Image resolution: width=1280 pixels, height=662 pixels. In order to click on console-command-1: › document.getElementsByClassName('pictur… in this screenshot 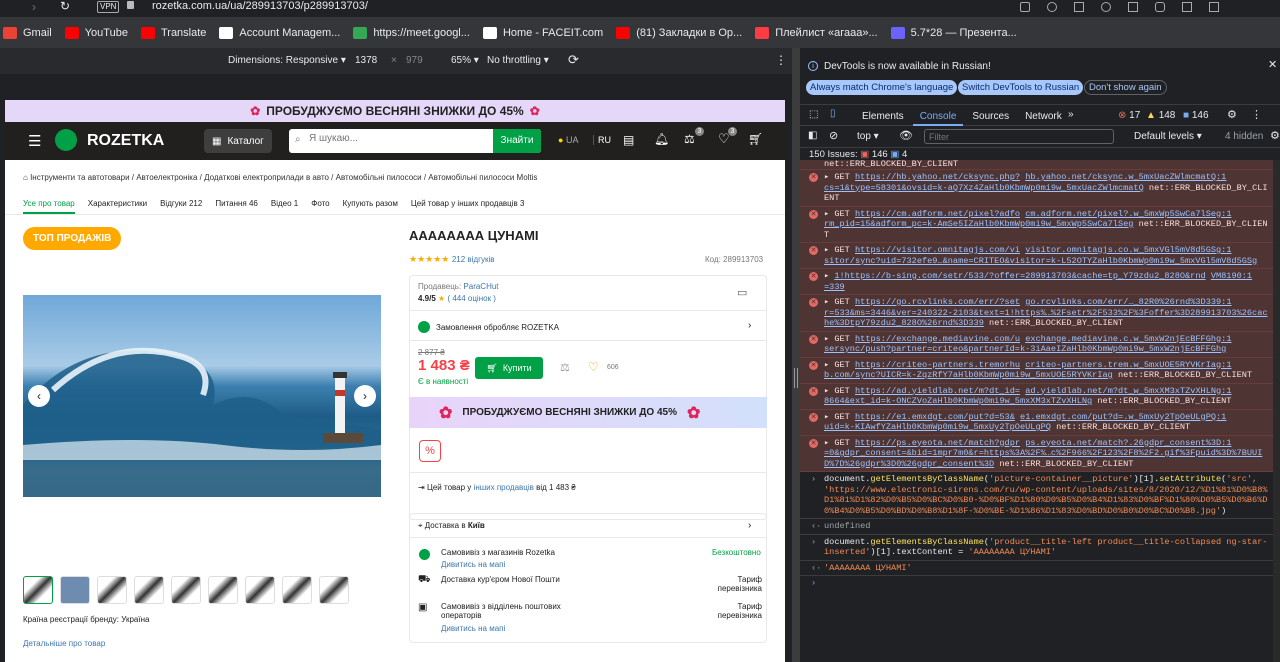, I will do `click(1036, 495)`.